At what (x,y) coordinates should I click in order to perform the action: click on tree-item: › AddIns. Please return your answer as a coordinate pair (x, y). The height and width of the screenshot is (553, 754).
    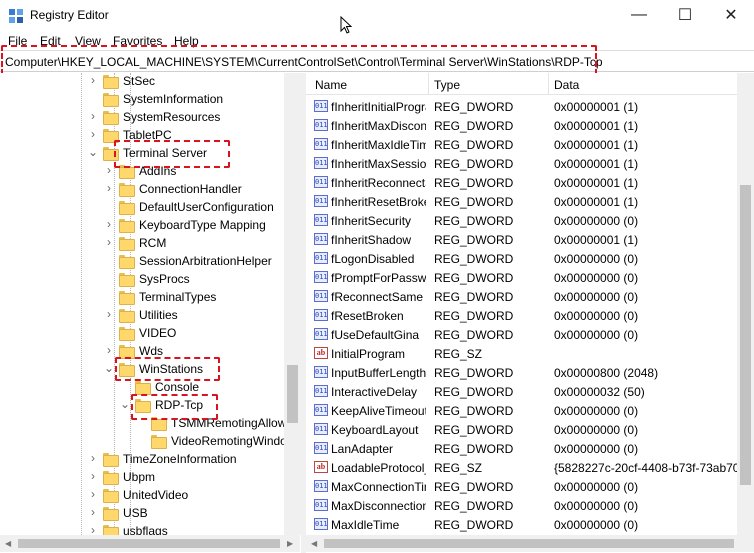
    Looking at the image, I should click on (150, 171).